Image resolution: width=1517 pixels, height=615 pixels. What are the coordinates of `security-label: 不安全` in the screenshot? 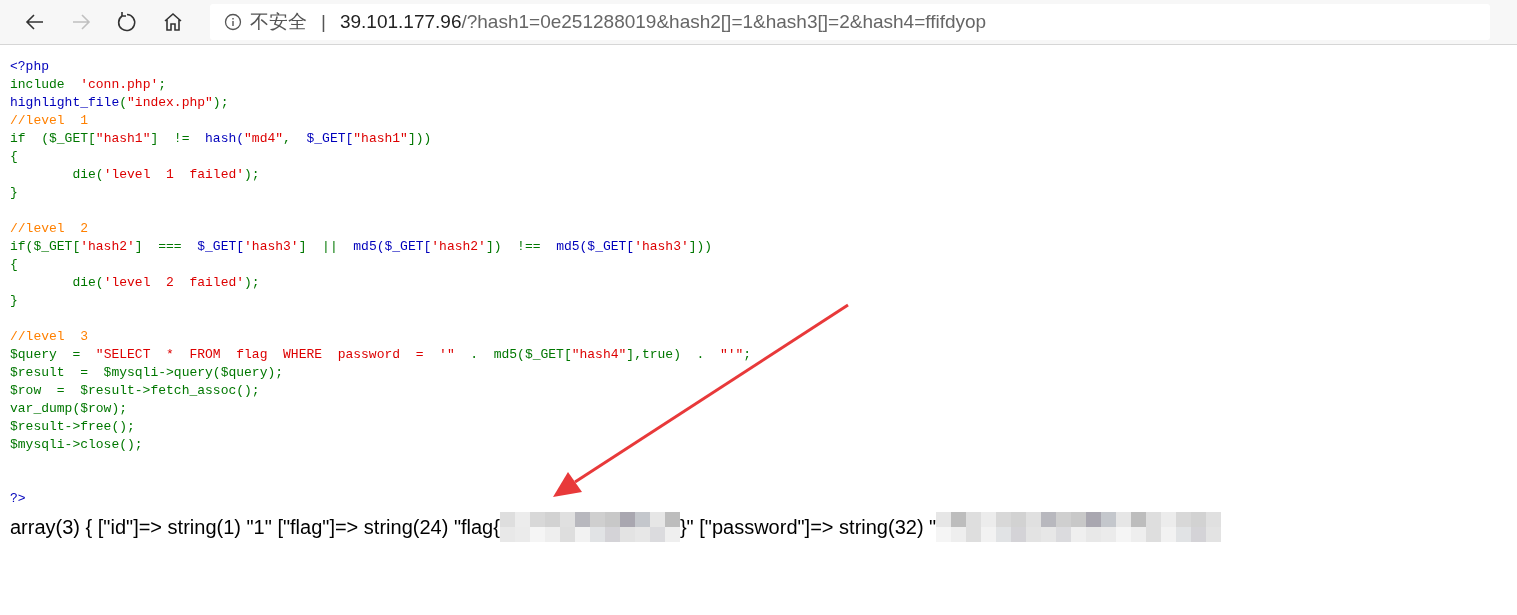 It's located at (278, 21).